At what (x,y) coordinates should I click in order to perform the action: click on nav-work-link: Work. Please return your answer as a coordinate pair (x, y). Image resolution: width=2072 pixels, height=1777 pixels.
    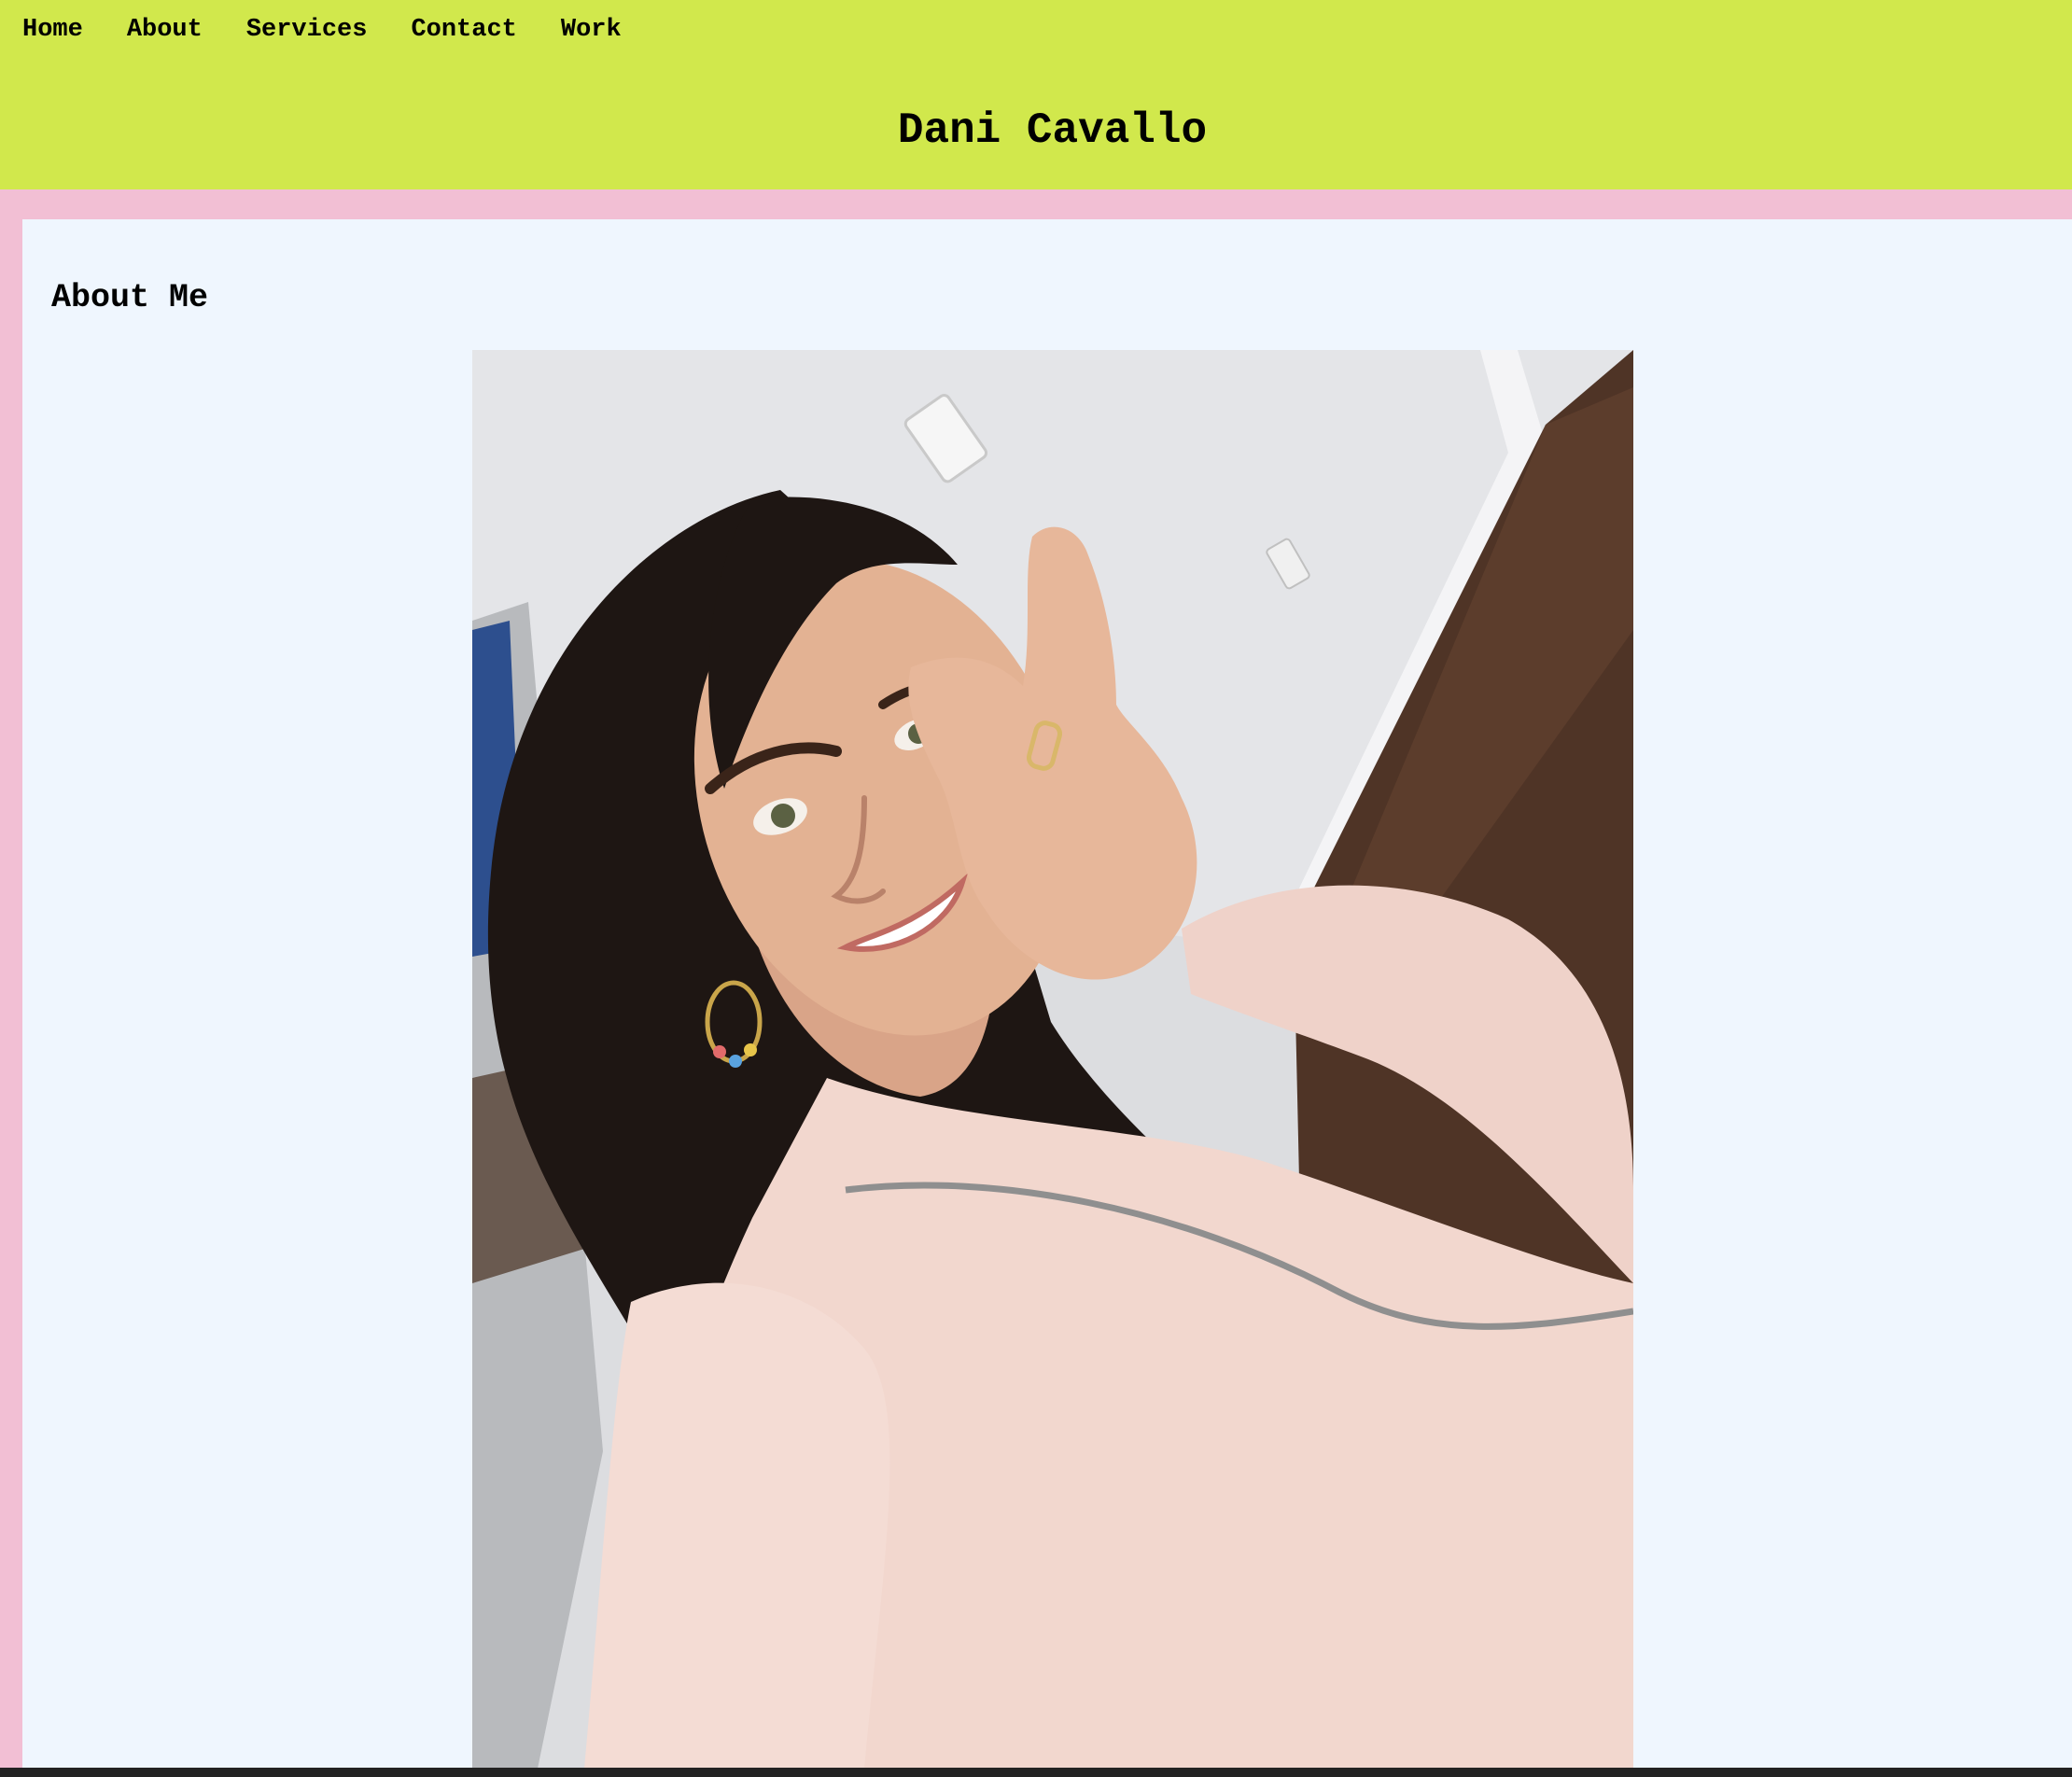
    Looking at the image, I should click on (591, 30).